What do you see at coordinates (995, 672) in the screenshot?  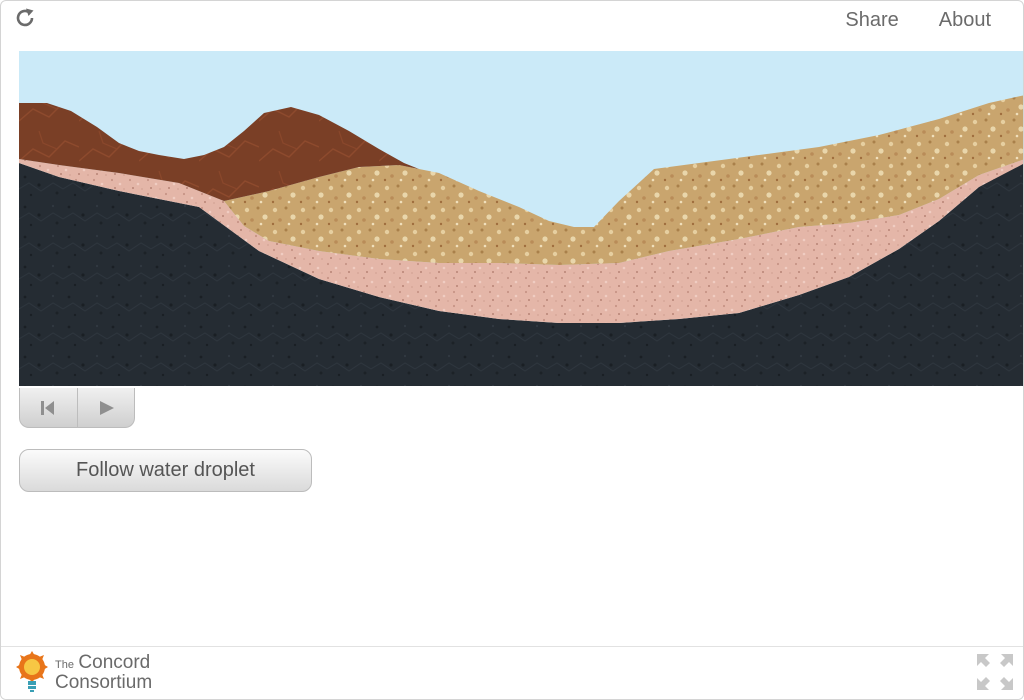 I see `fullscreen-icon` at bounding box center [995, 672].